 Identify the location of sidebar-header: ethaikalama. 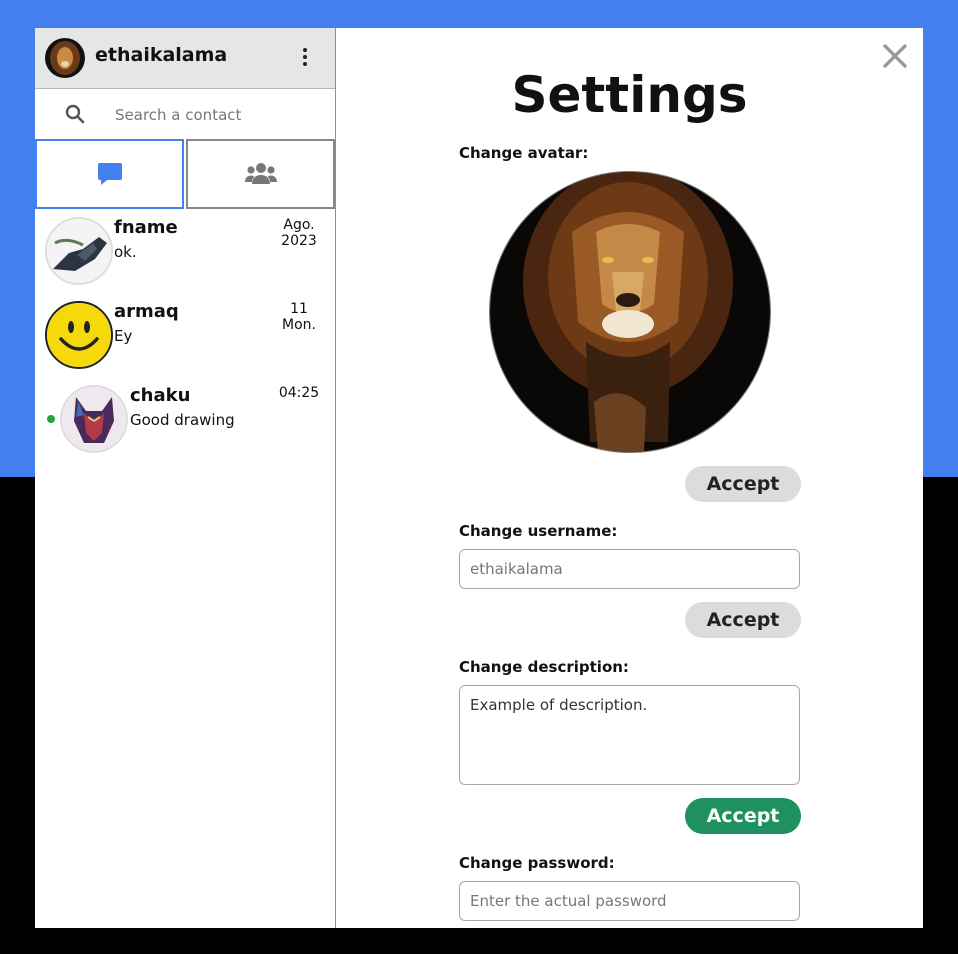
(185, 58).